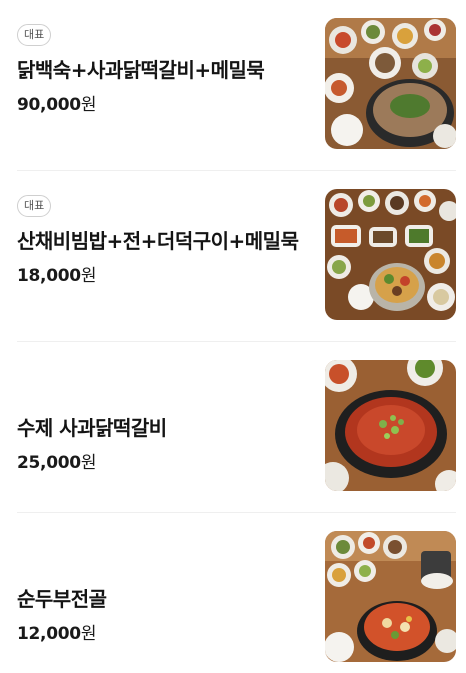 This screenshot has width=466, height=673. I want to click on sundubu-jeongol-photo, so click(390, 596).